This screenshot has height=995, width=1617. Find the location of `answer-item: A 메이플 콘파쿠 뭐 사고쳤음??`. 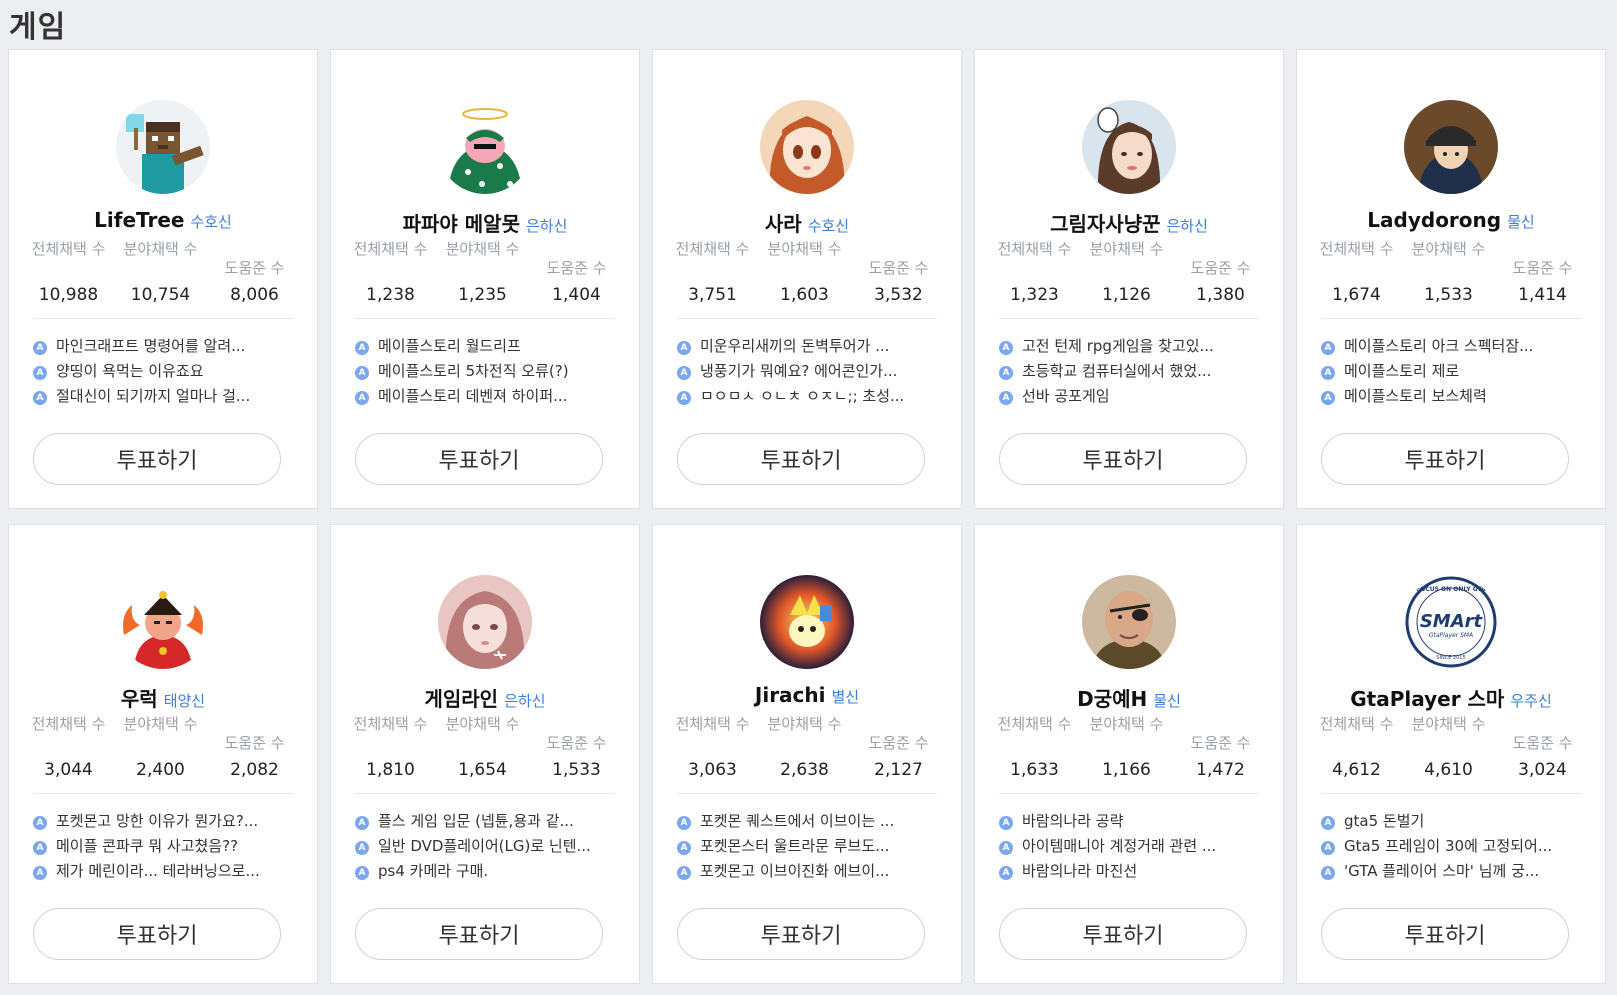

answer-item: A 메이플 콘파쿠 뭐 사고쳤음?? is located at coordinates (165, 847).